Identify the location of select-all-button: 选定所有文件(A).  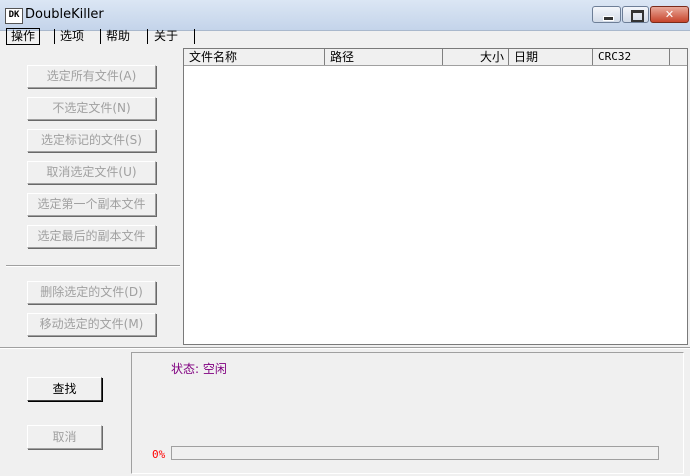
(91, 76).